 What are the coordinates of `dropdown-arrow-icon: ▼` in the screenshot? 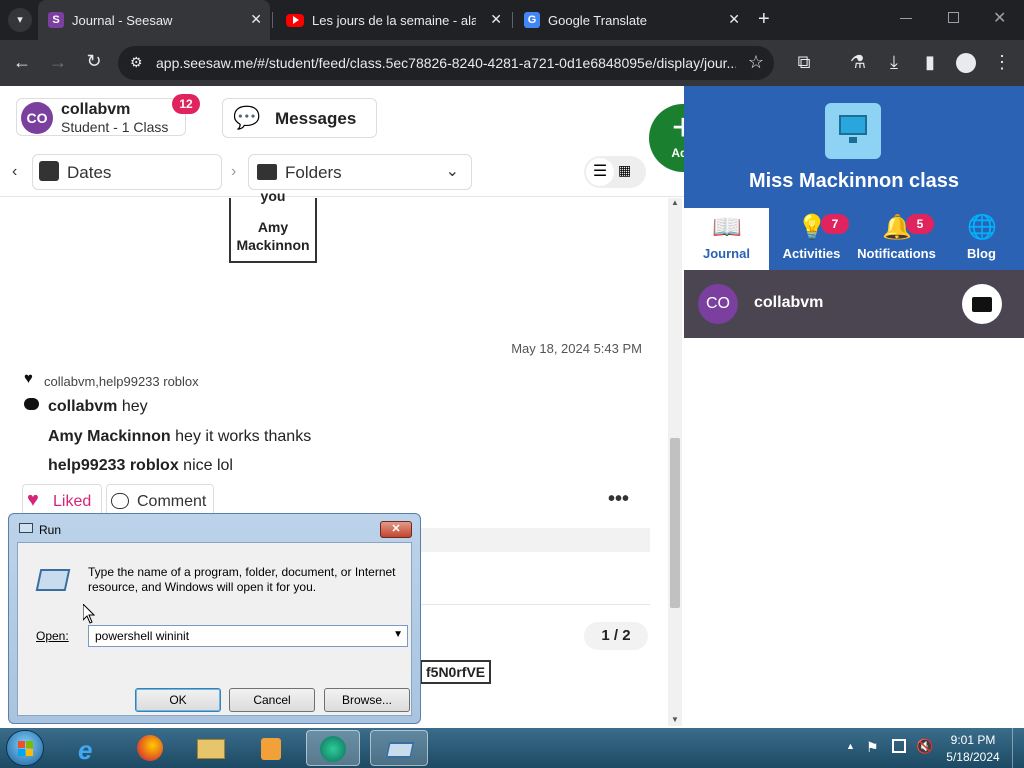 It's located at (398, 634).